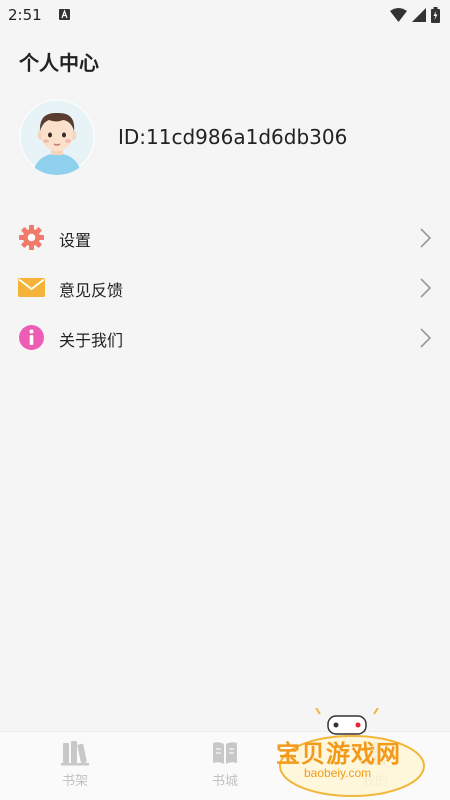 The image size is (450, 800). Describe the element at coordinates (225, 238) in the screenshot. I see `menu-item-settings: 设置` at that location.